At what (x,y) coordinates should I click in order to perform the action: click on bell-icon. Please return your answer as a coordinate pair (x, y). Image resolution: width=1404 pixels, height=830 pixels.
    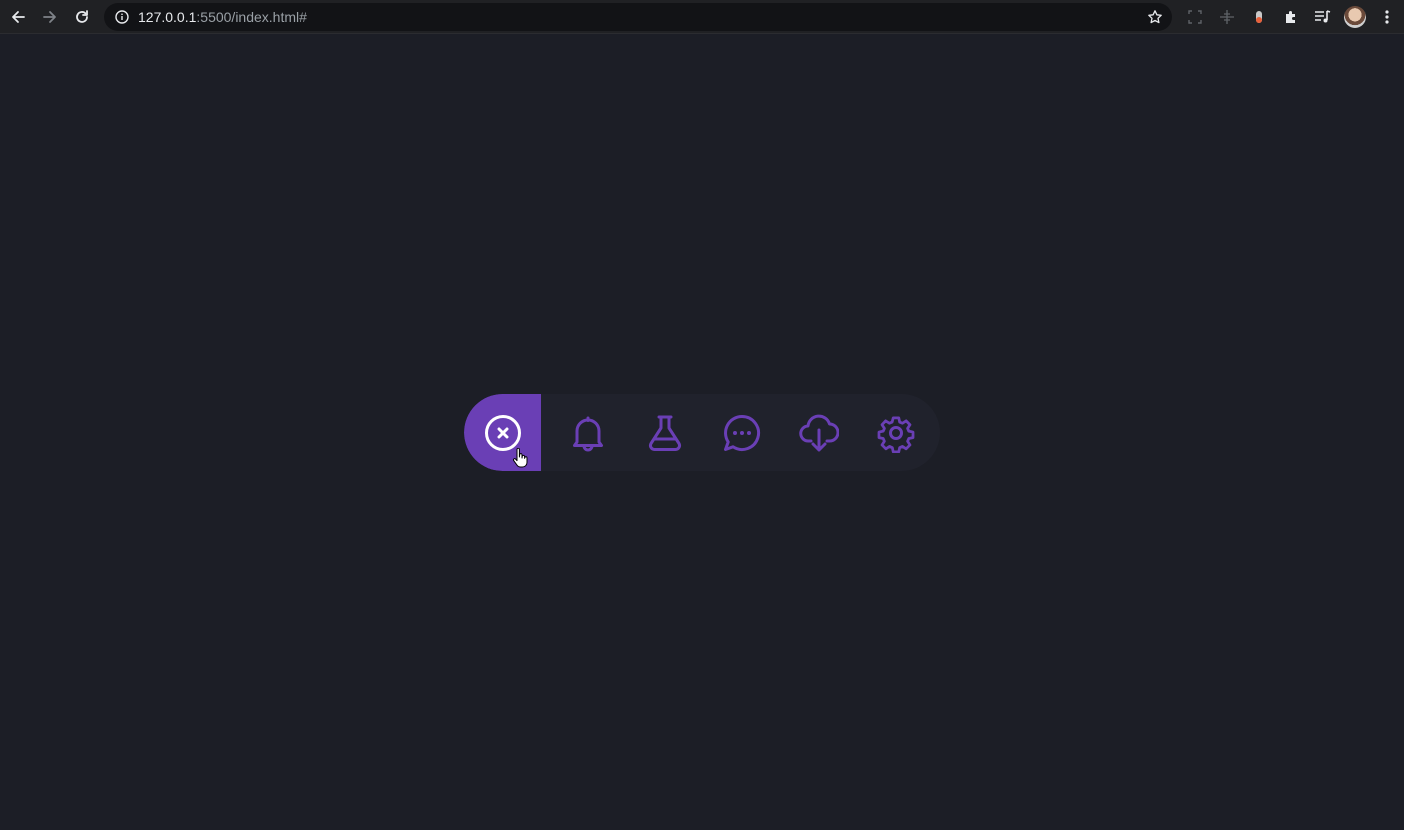
    Looking at the image, I should click on (587, 433).